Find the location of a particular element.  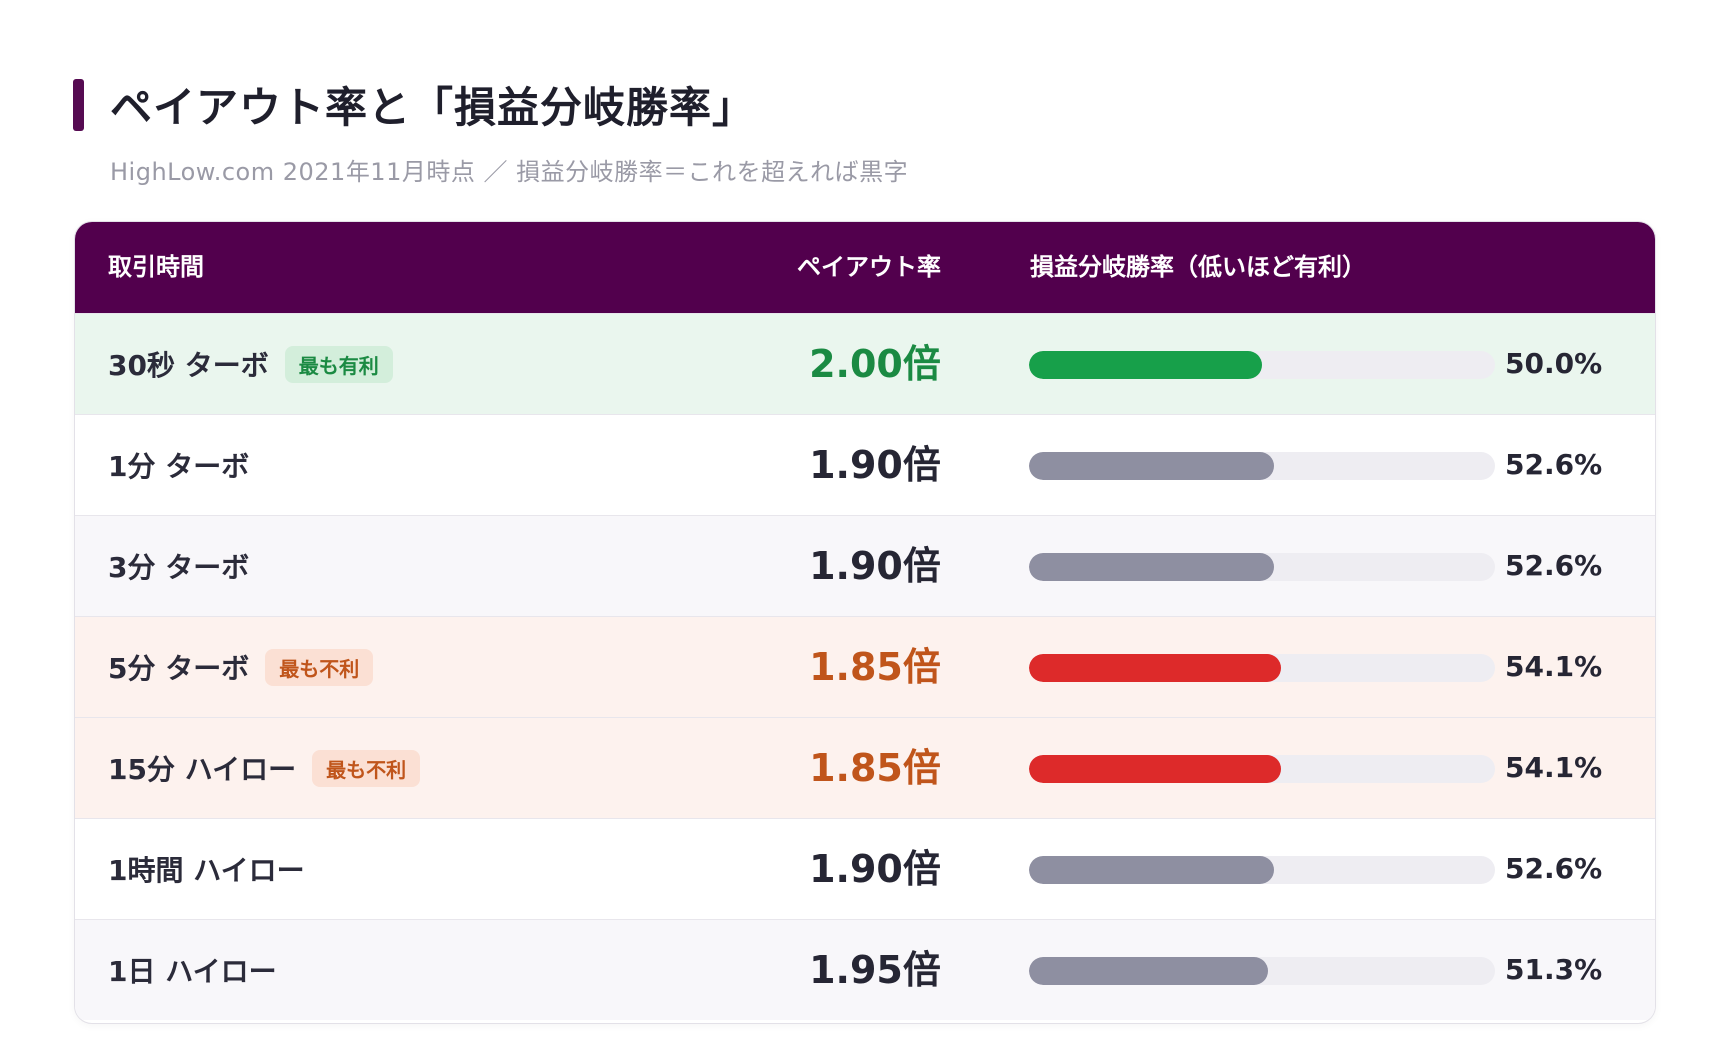

row-label: 3分 ターボ is located at coordinates (179, 567).